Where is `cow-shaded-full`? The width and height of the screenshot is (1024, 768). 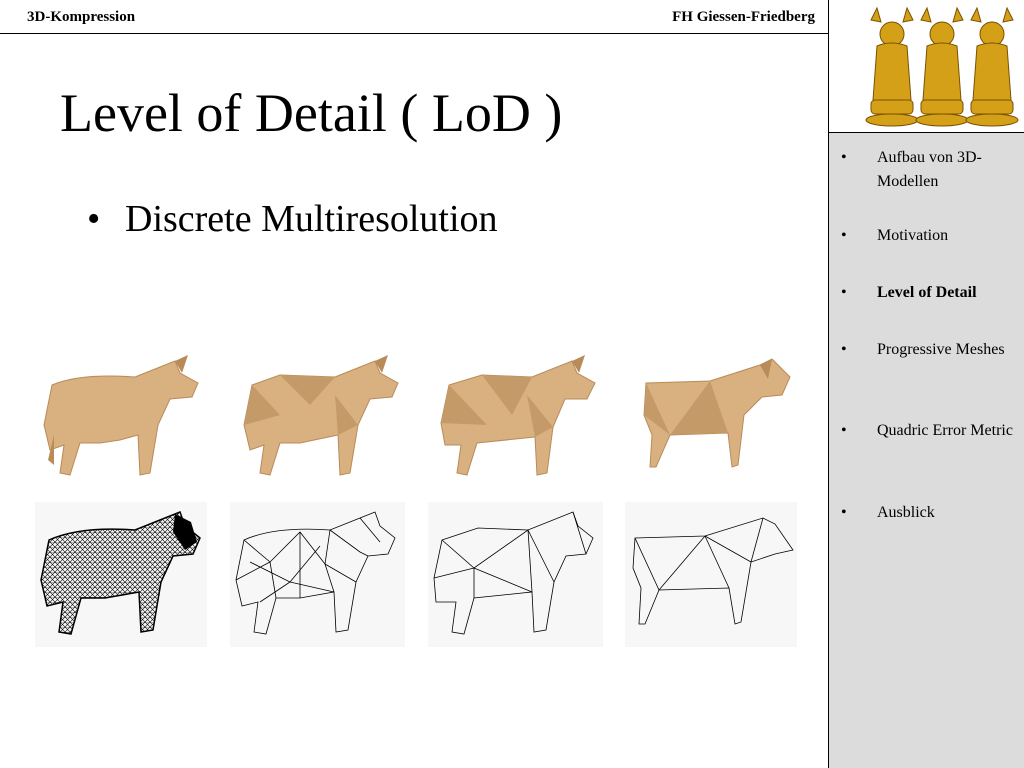 cow-shaded-full is located at coordinates (121, 415).